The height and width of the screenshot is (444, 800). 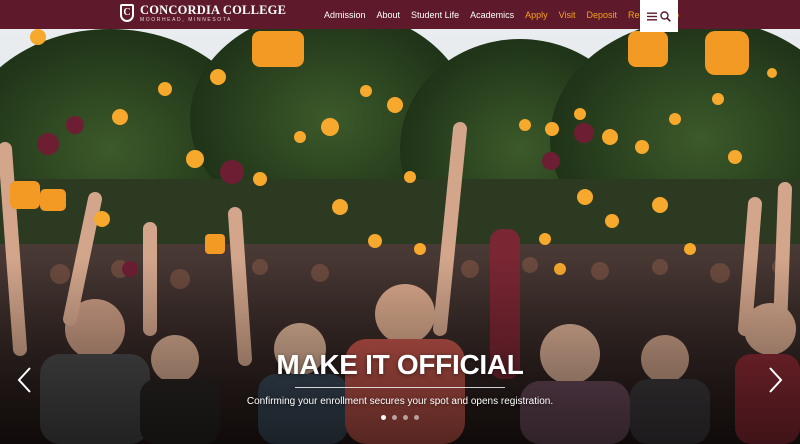 What do you see at coordinates (601, 15) in the screenshot?
I see `nav-deposit: Deposit` at bounding box center [601, 15].